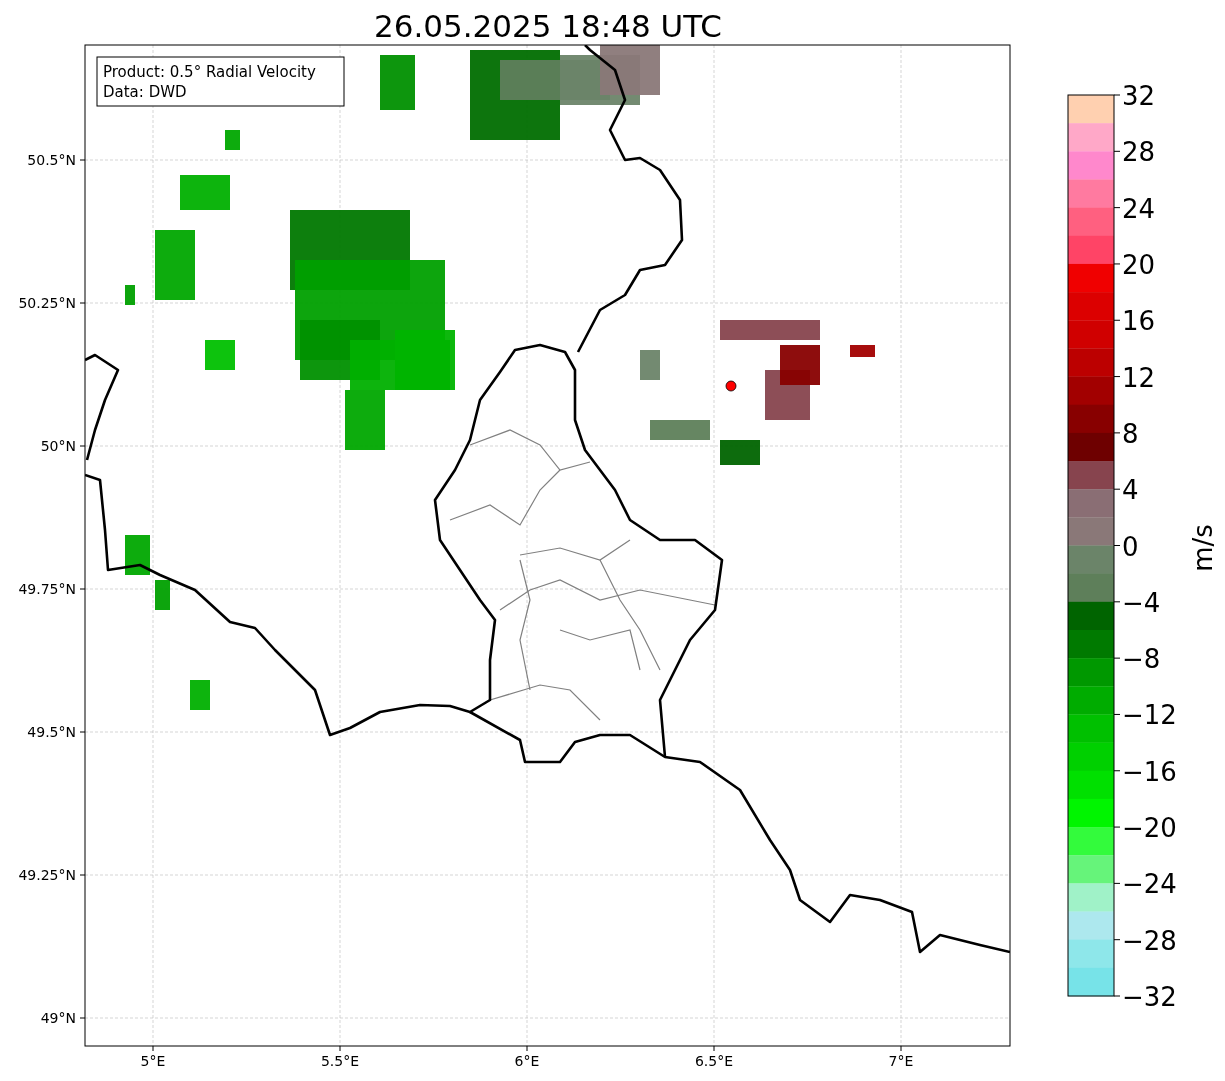 The width and height of the screenshot is (1225, 1081). I want to click on colorbar-tick-label: −32, so click(1149, 997).